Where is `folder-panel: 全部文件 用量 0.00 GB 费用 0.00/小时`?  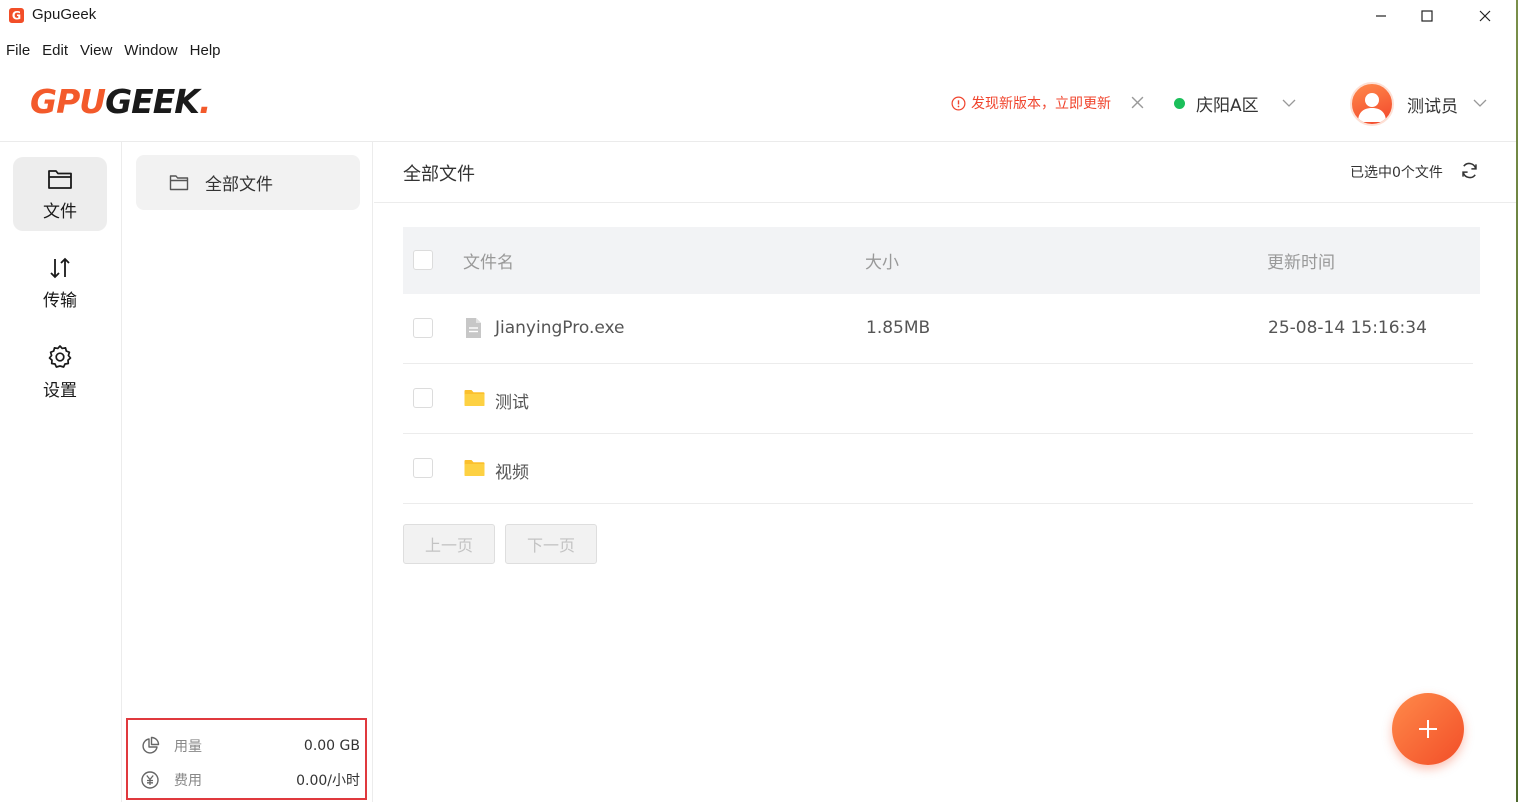 folder-panel: 全部文件 用量 0.00 GB 费用 0.00/小时 is located at coordinates (248, 472).